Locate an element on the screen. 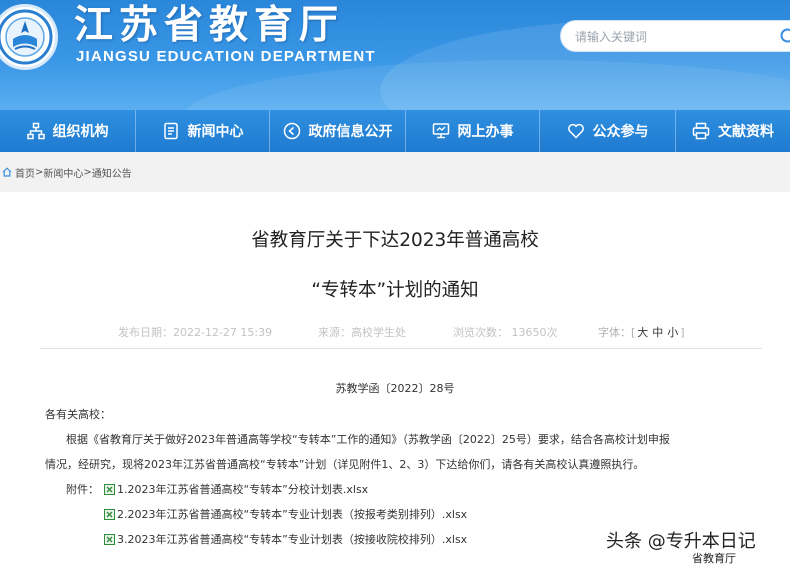 The height and width of the screenshot is (565, 790). main-nav: 组织机构 新闻中心 政府信息公开 网上办事 公众参与 文献资料 is located at coordinates (395, 131).